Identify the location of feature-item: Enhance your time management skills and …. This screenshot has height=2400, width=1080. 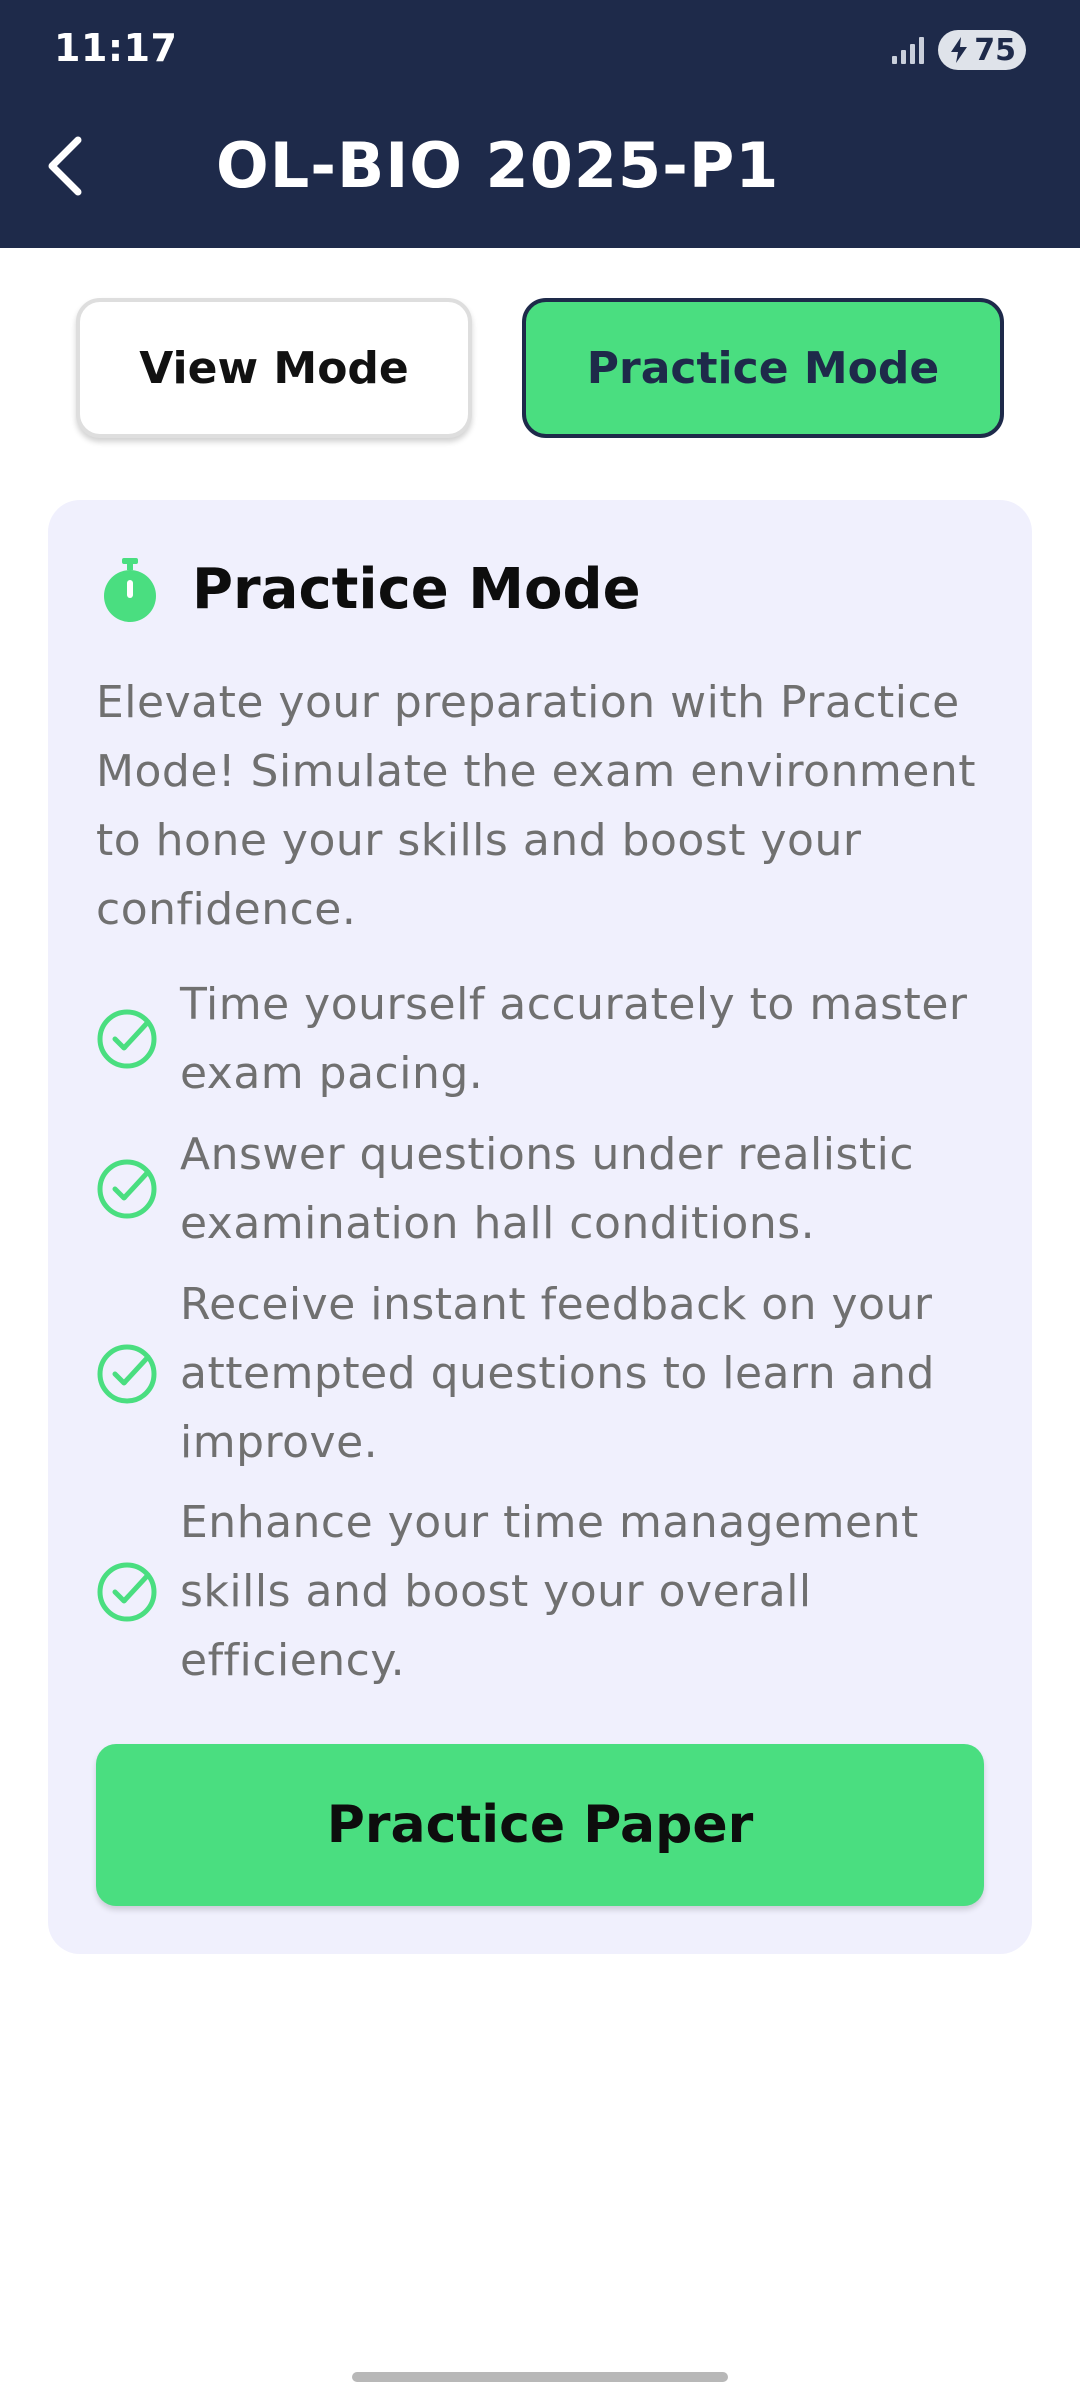
(556, 1591).